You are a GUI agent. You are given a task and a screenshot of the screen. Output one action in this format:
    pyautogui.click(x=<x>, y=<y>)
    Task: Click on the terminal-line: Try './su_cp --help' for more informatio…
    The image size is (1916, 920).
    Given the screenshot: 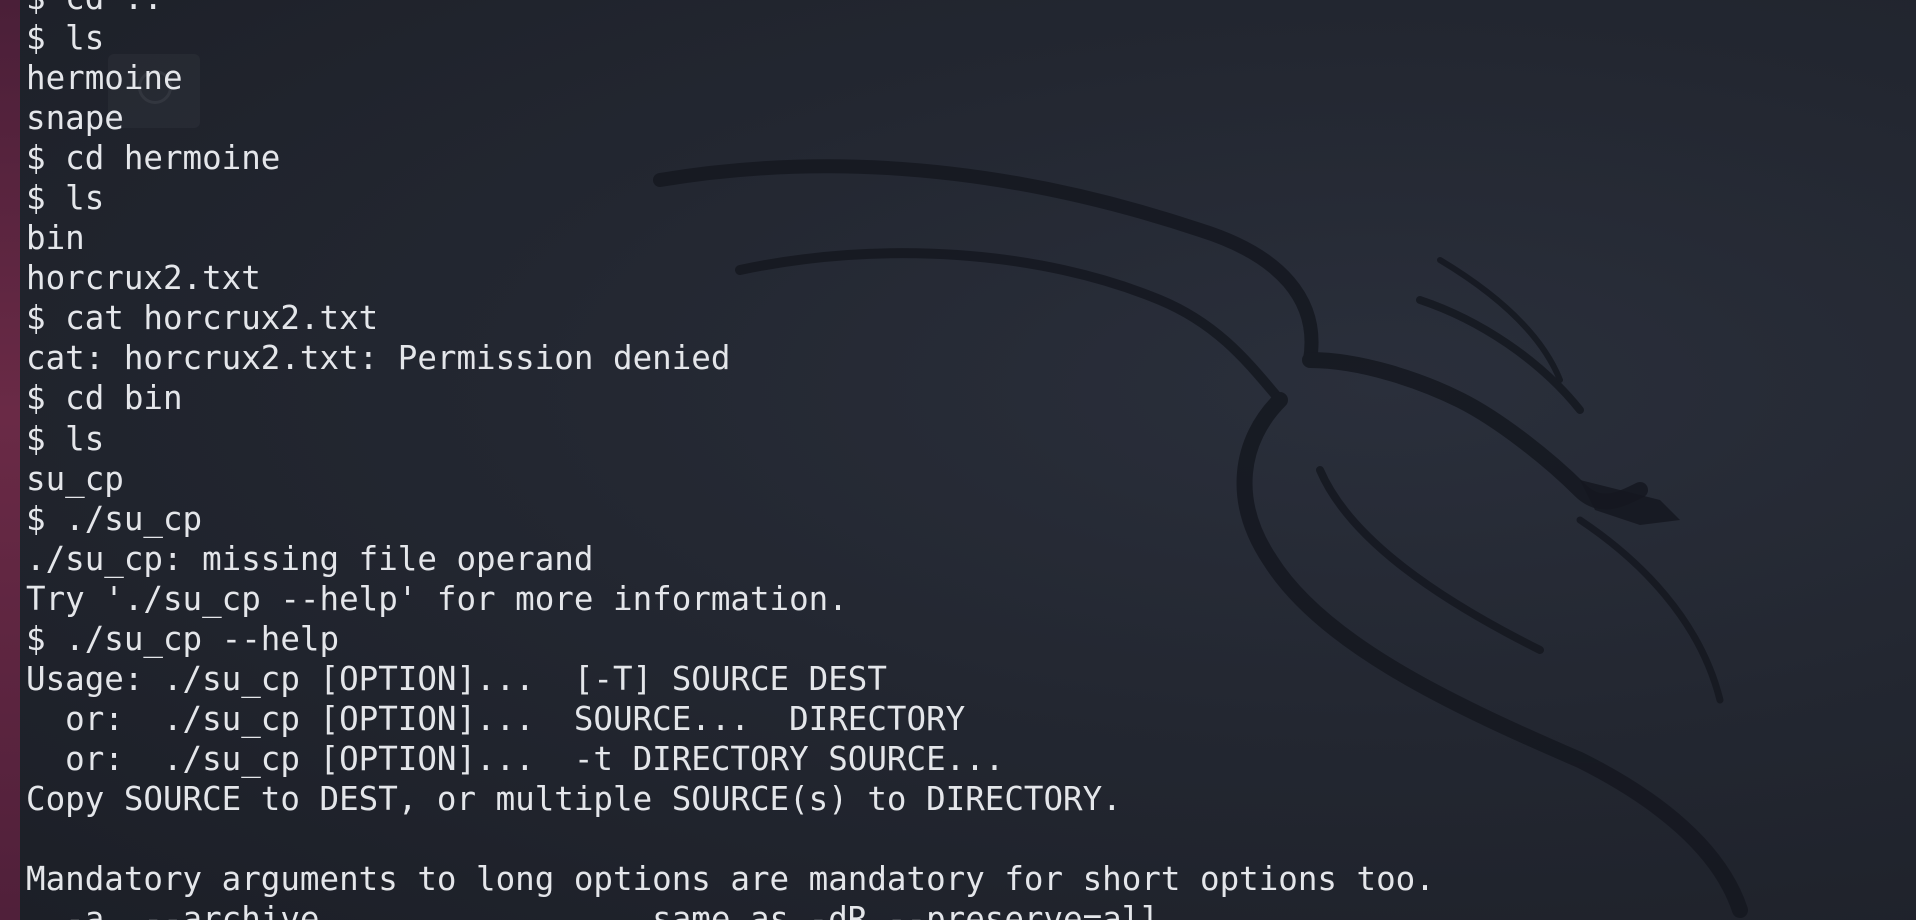 What is the action you would take?
    pyautogui.click(x=437, y=598)
    